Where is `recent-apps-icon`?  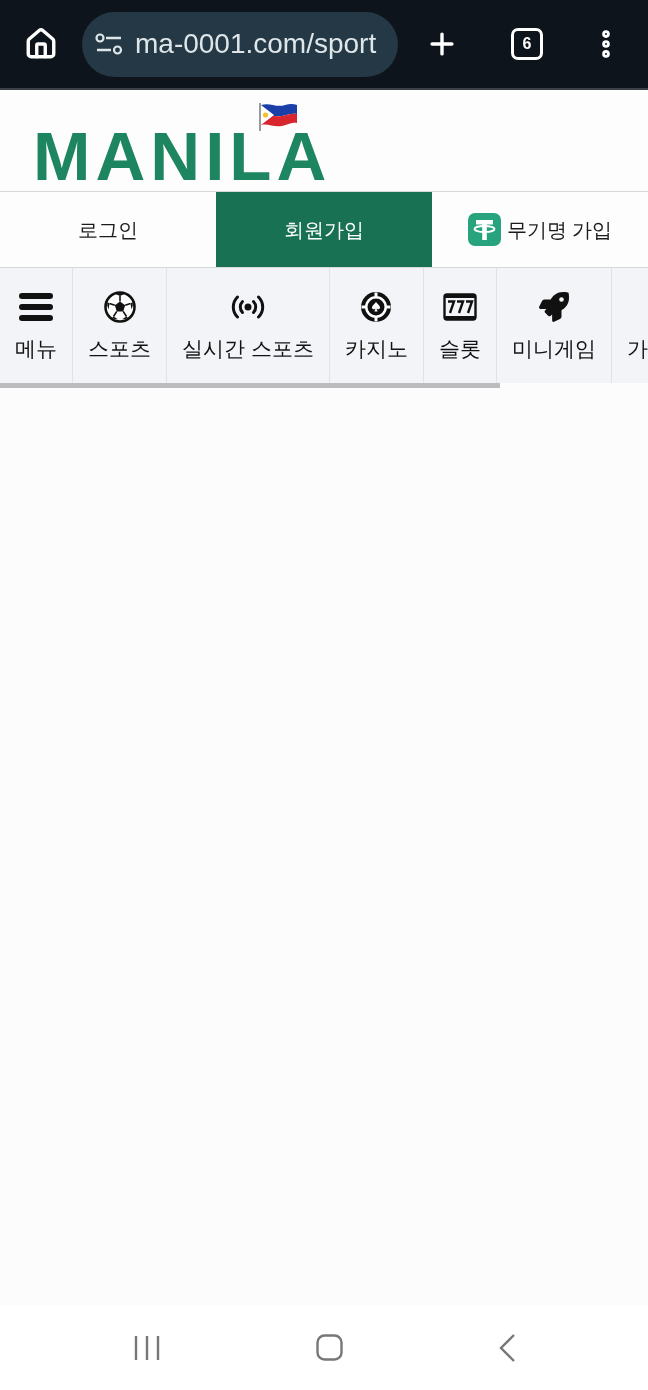 recent-apps-icon is located at coordinates (146, 1347).